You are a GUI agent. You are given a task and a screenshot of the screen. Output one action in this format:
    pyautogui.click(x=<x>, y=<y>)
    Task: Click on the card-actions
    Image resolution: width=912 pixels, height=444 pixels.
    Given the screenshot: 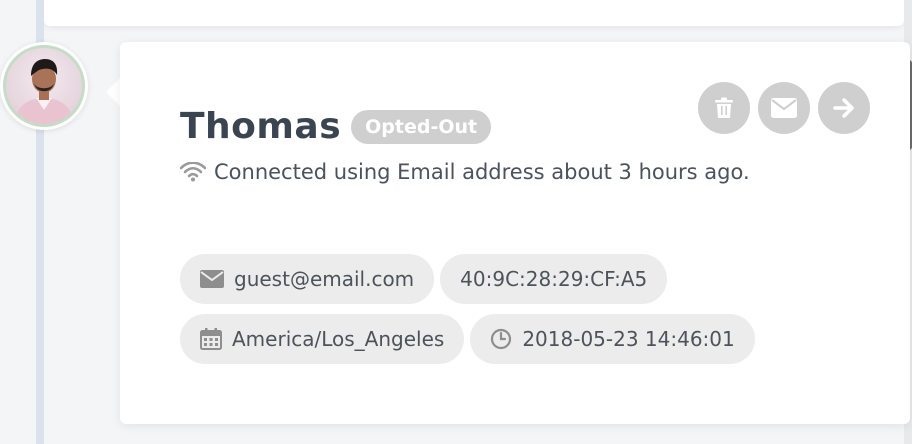 What is the action you would take?
    pyautogui.click(x=784, y=108)
    